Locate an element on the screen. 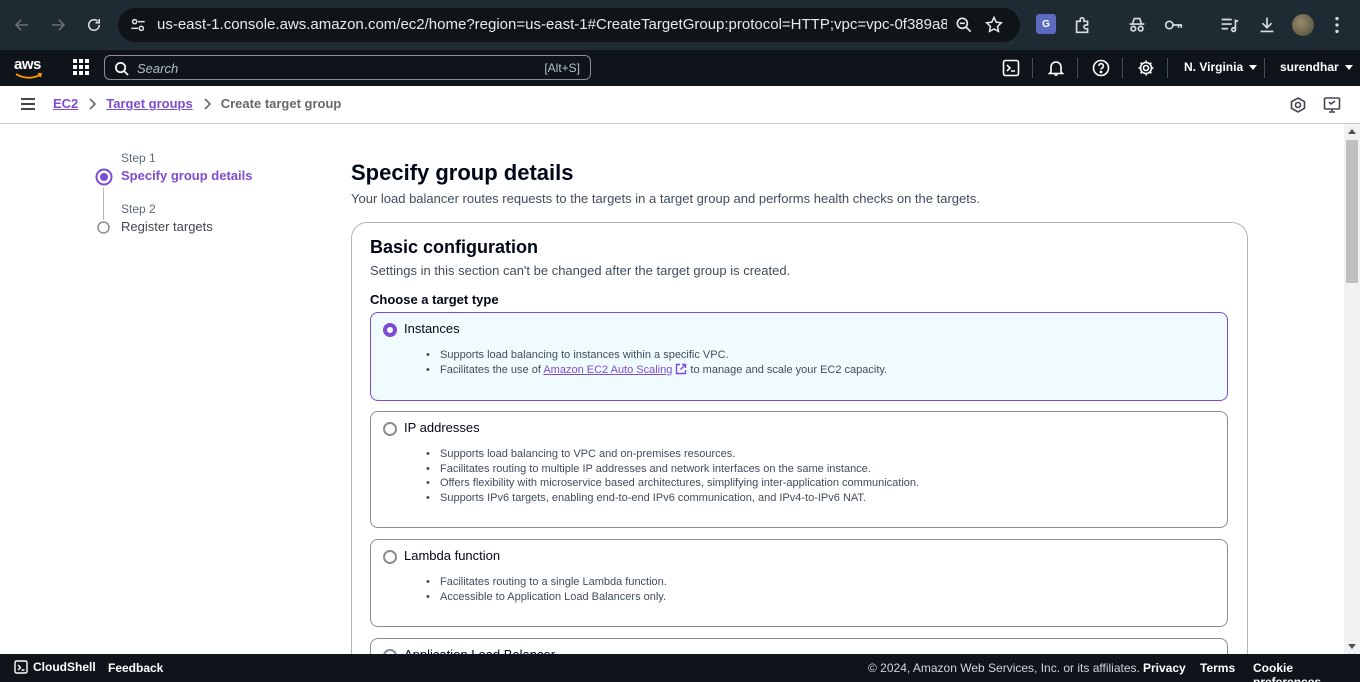  aws-top-navigation: aws Search [Alt+S] N. Virginia surendhar is located at coordinates (680, 68).